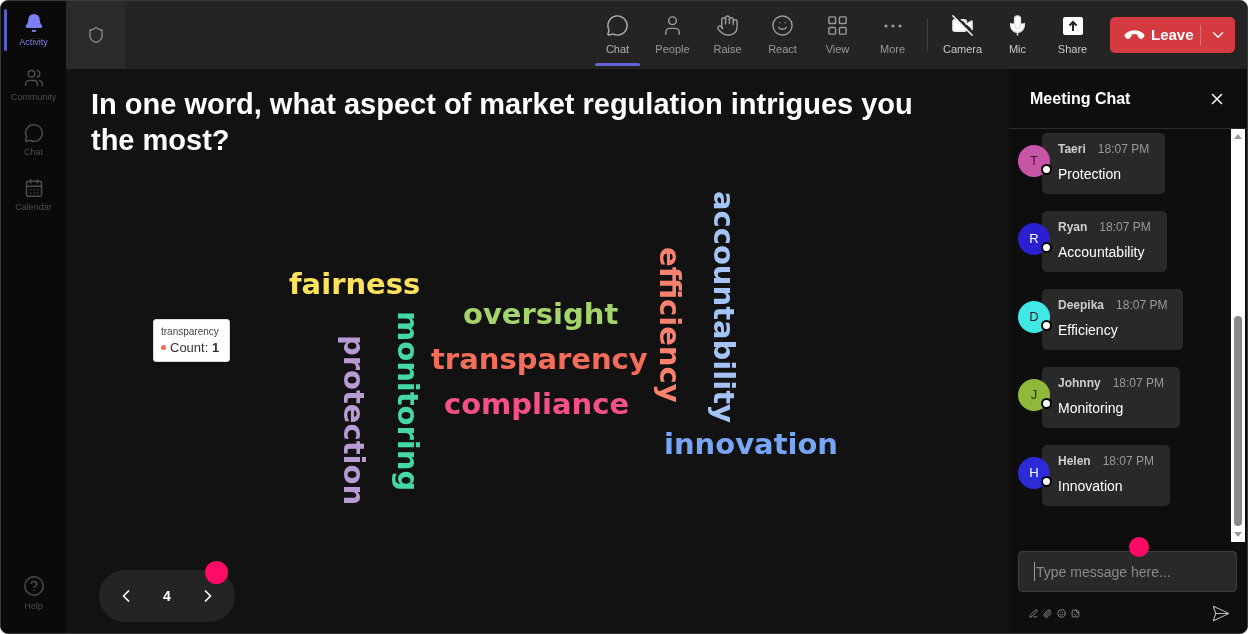 The width and height of the screenshot is (1248, 634). I want to click on toolbar-button: React, so click(782, 35).